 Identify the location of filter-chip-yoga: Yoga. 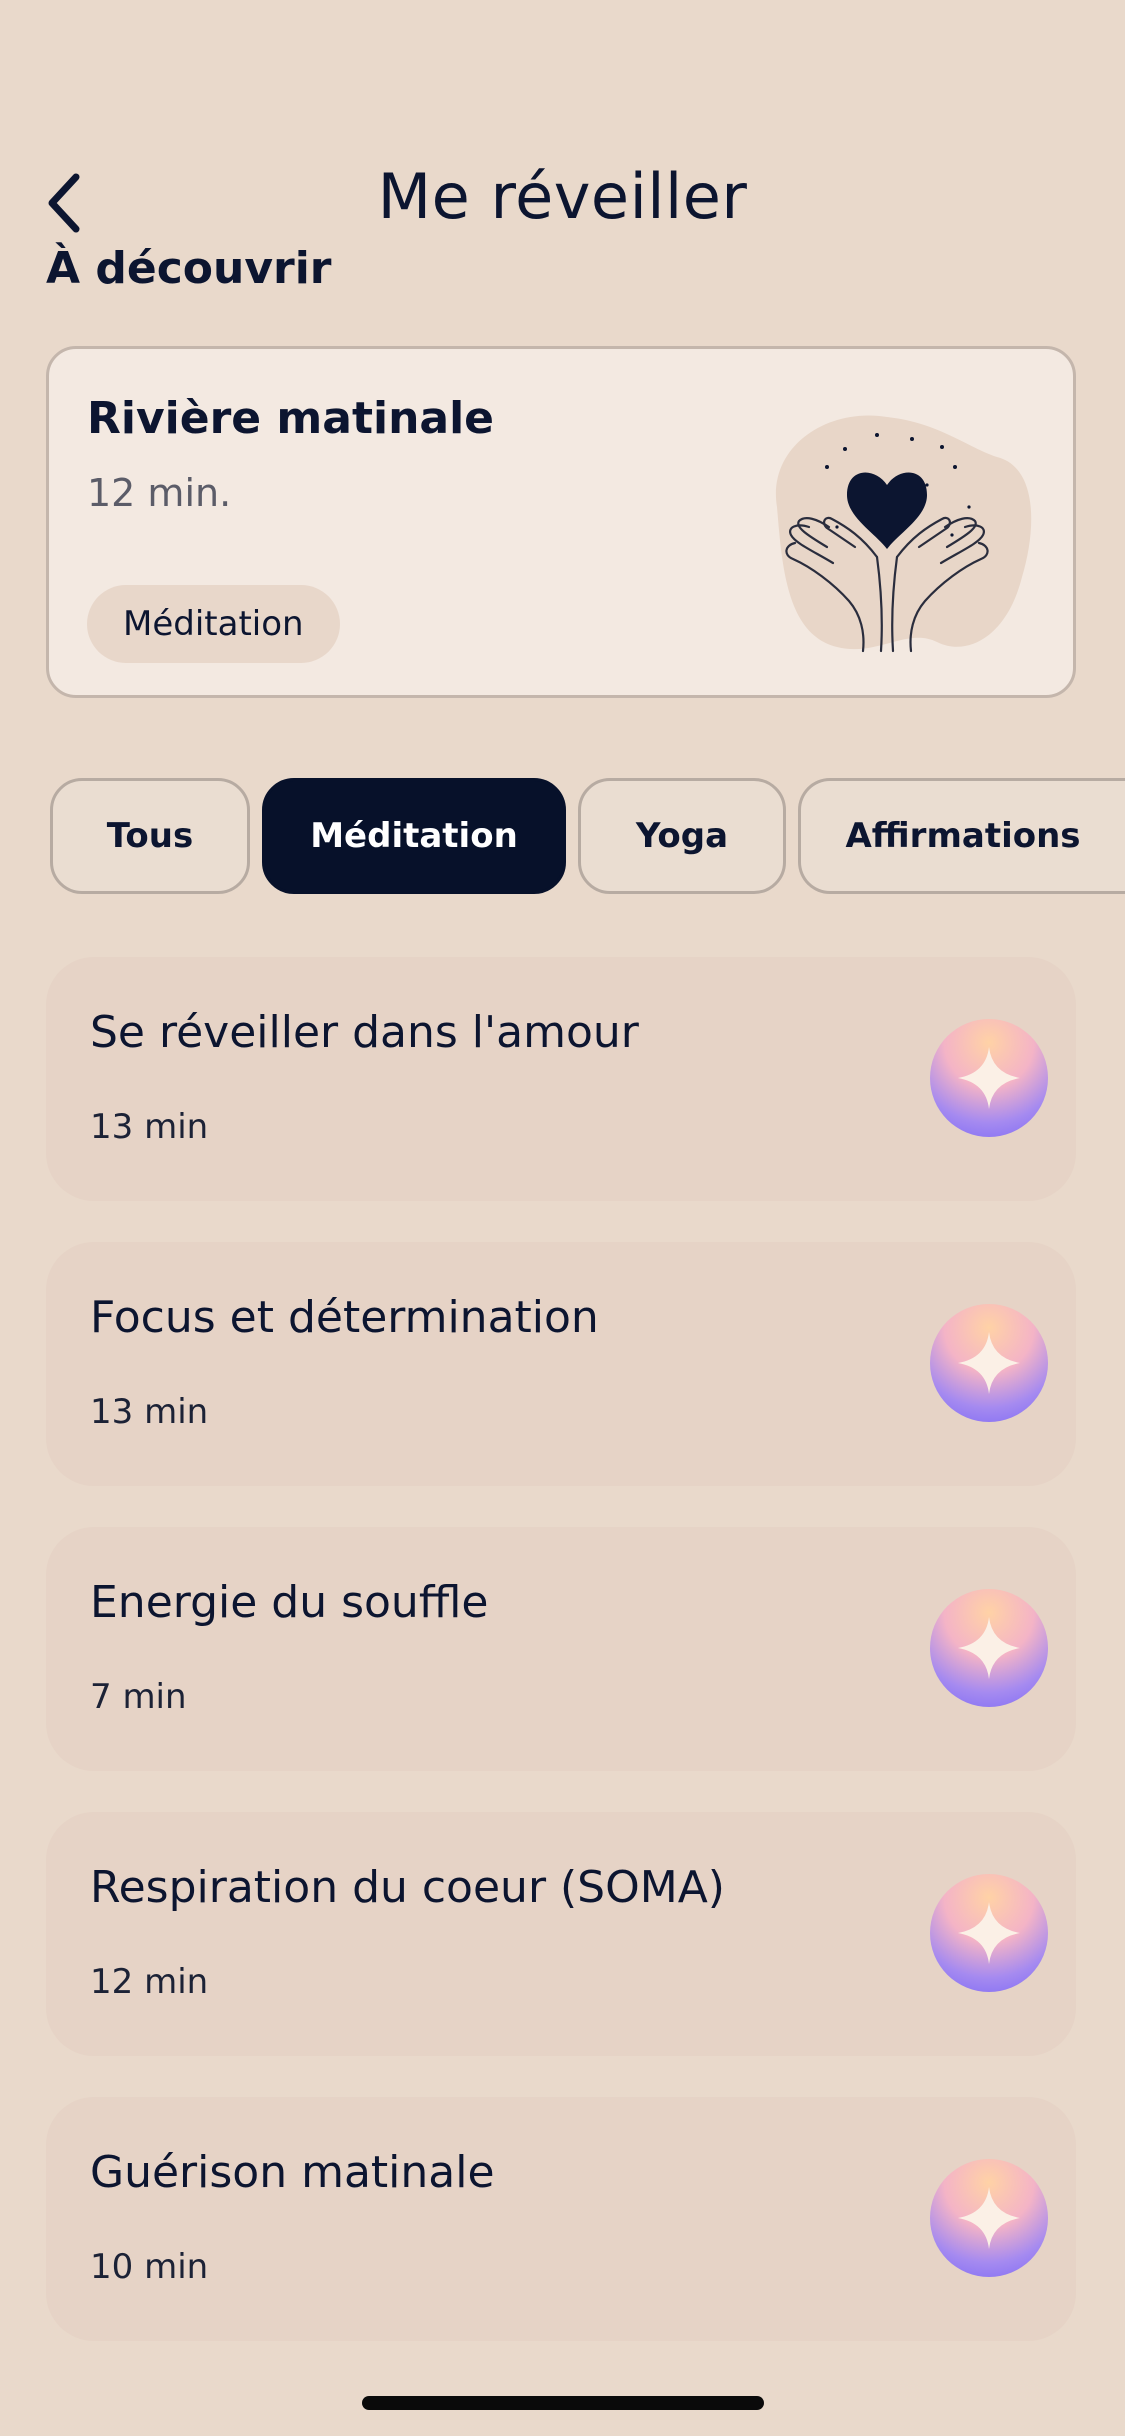
(682, 836).